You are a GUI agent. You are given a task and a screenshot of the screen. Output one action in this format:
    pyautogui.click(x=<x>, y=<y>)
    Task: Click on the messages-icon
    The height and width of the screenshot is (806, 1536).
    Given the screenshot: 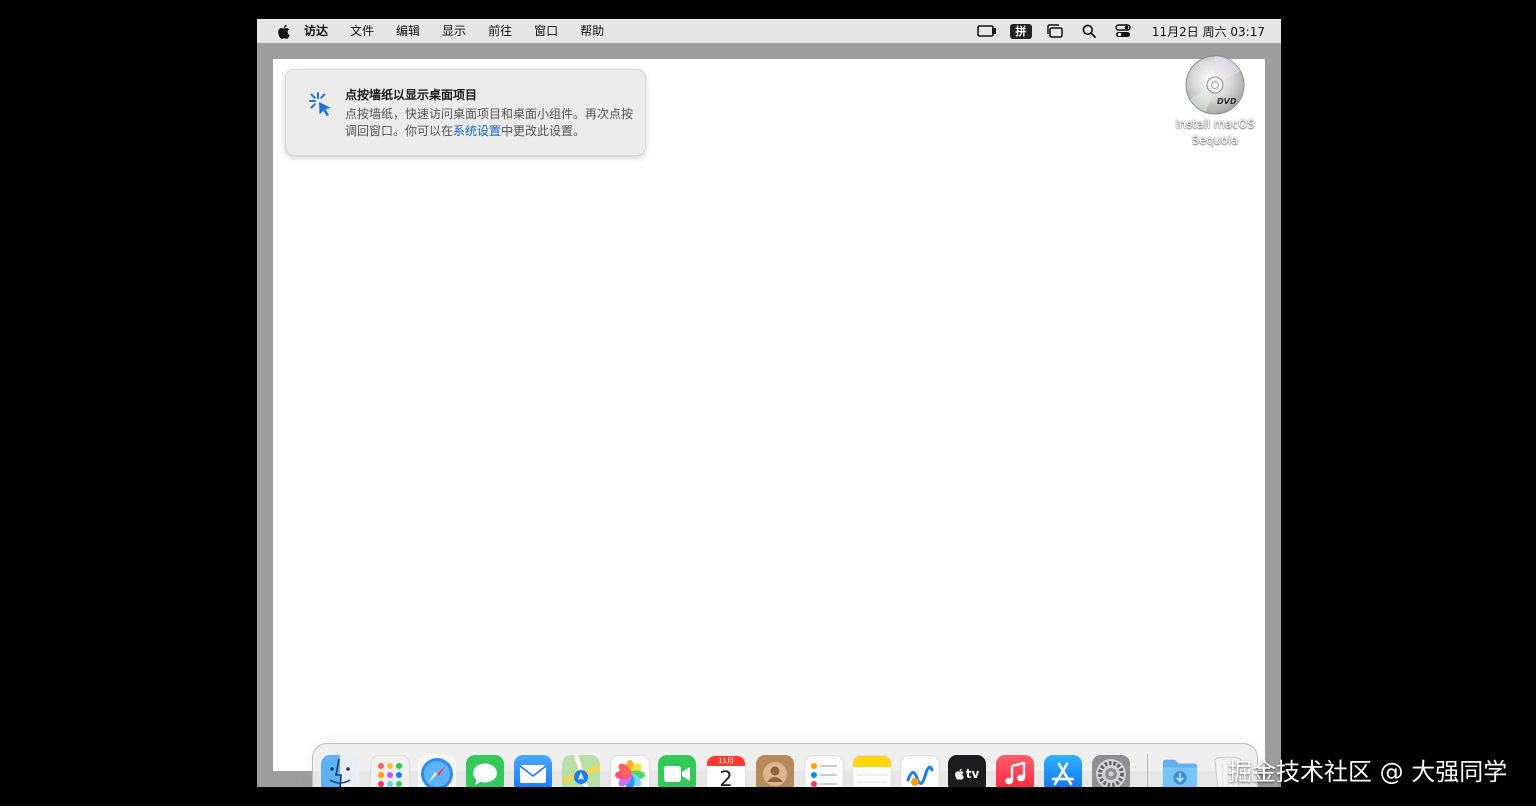 What is the action you would take?
    pyautogui.click(x=485, y=771)
    